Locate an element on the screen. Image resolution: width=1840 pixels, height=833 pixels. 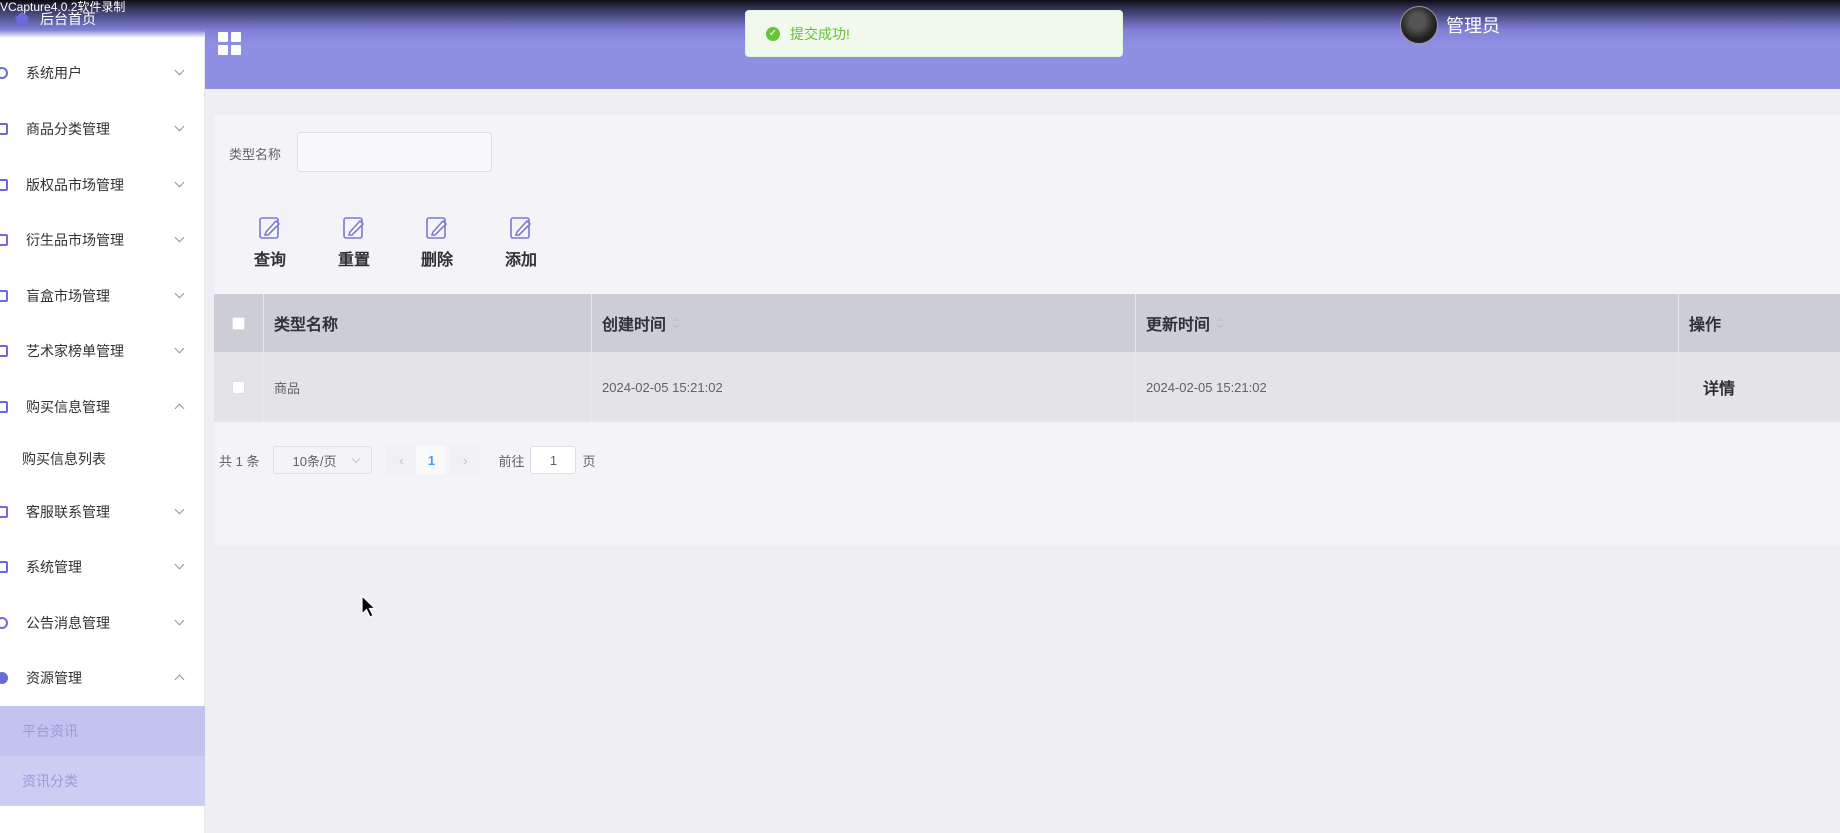
check-circle-icon: ✓ is located at coordinates (773, 33).